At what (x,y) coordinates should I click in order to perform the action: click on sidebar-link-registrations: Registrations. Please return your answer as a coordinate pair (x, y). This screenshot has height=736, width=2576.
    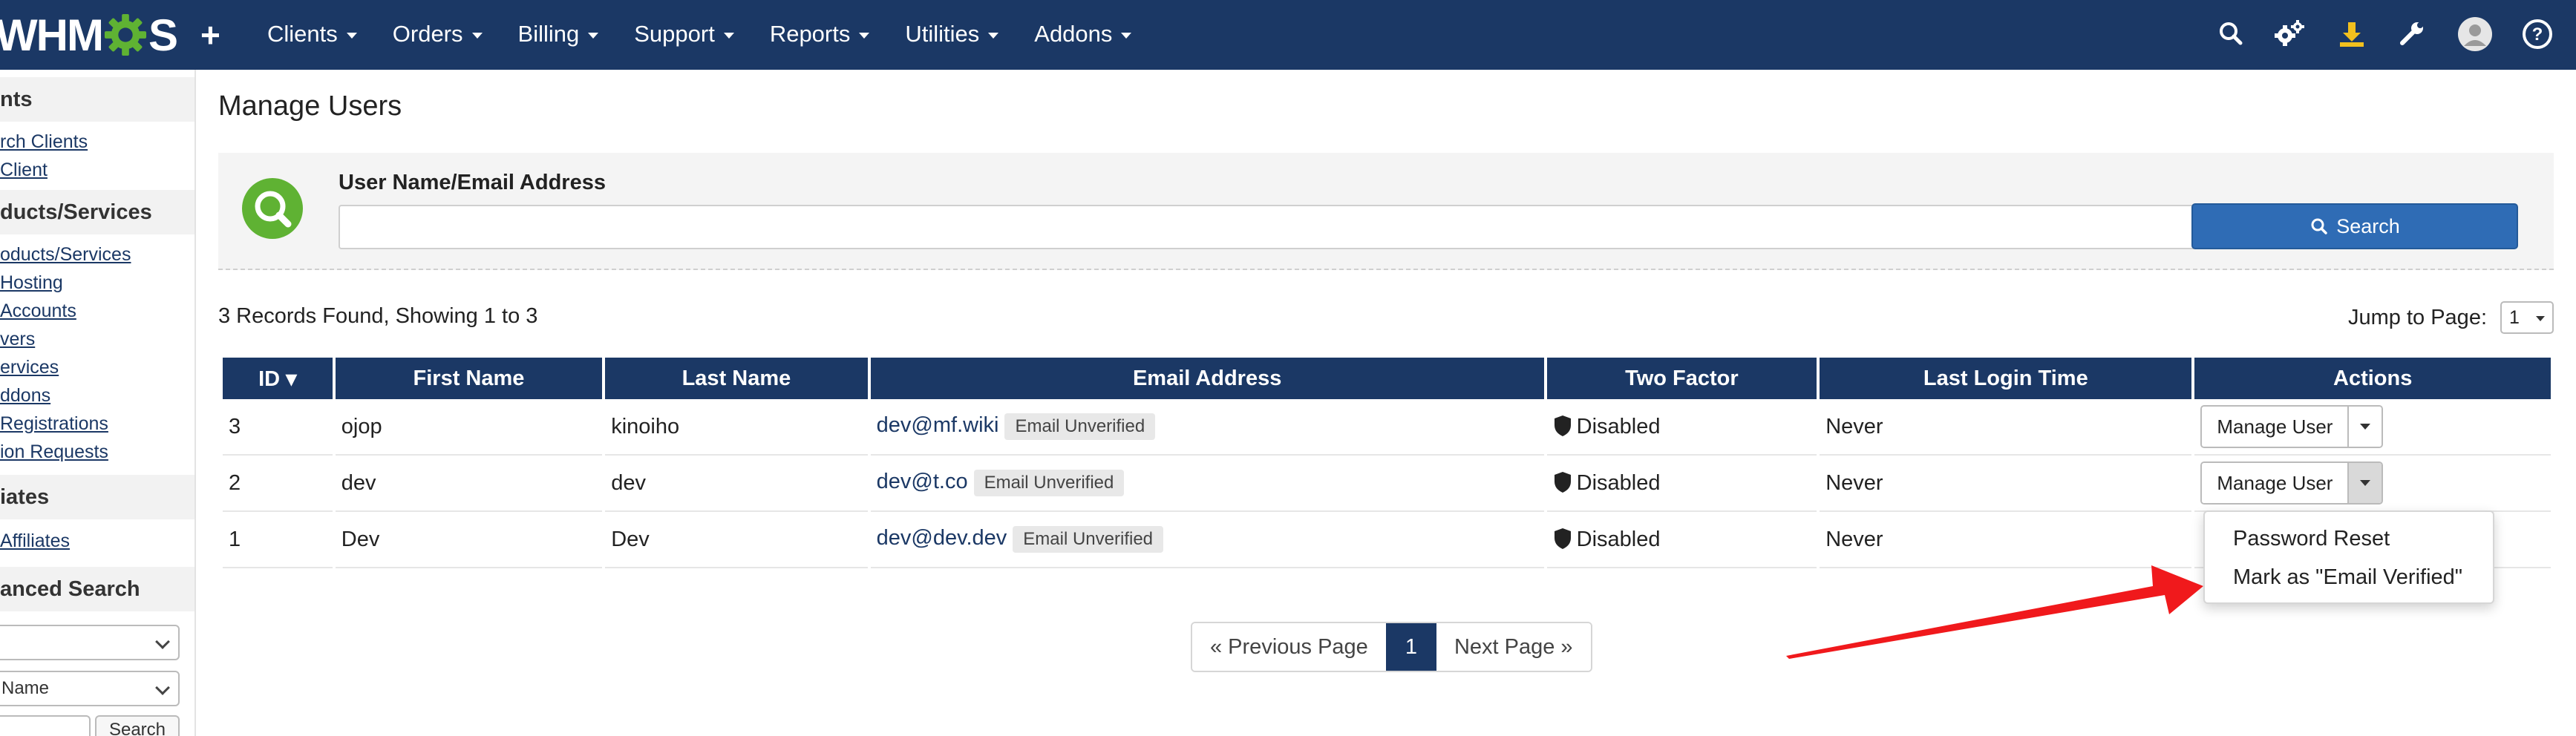
    Looking at the image, I should click on (97, 424).